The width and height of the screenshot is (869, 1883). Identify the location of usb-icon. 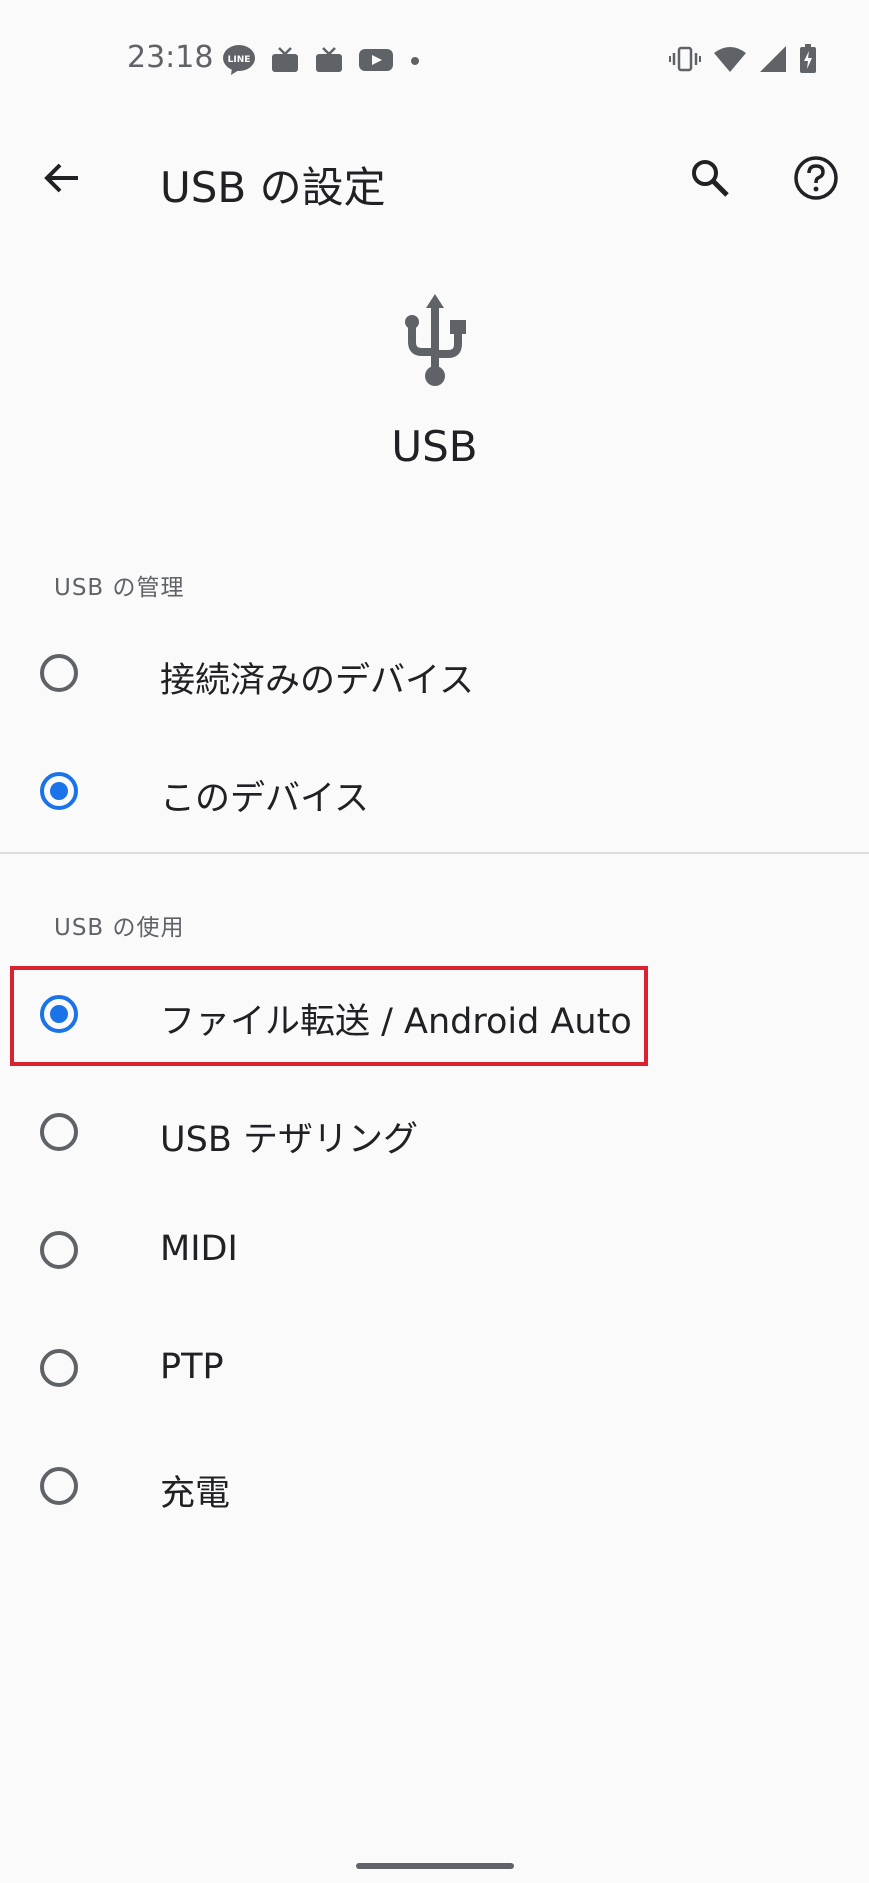
(434, 342).